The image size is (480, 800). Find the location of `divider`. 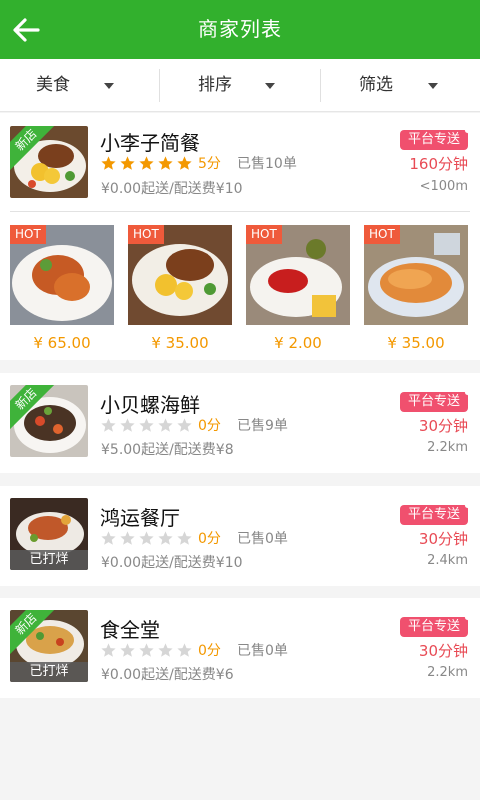

divider is located at coordinates (240, 211).